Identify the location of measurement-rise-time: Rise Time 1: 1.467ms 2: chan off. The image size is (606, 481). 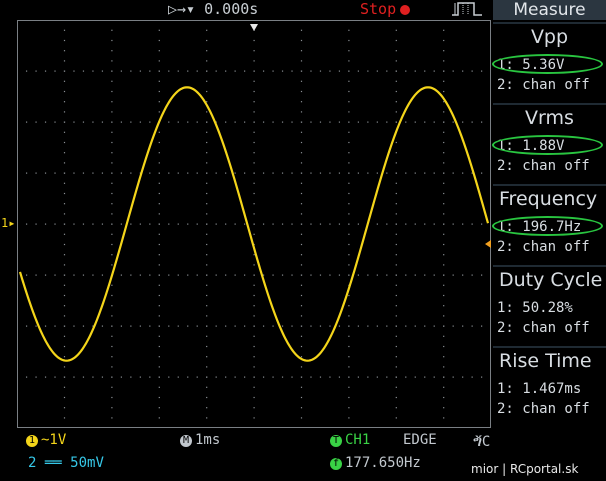
(549, 386).